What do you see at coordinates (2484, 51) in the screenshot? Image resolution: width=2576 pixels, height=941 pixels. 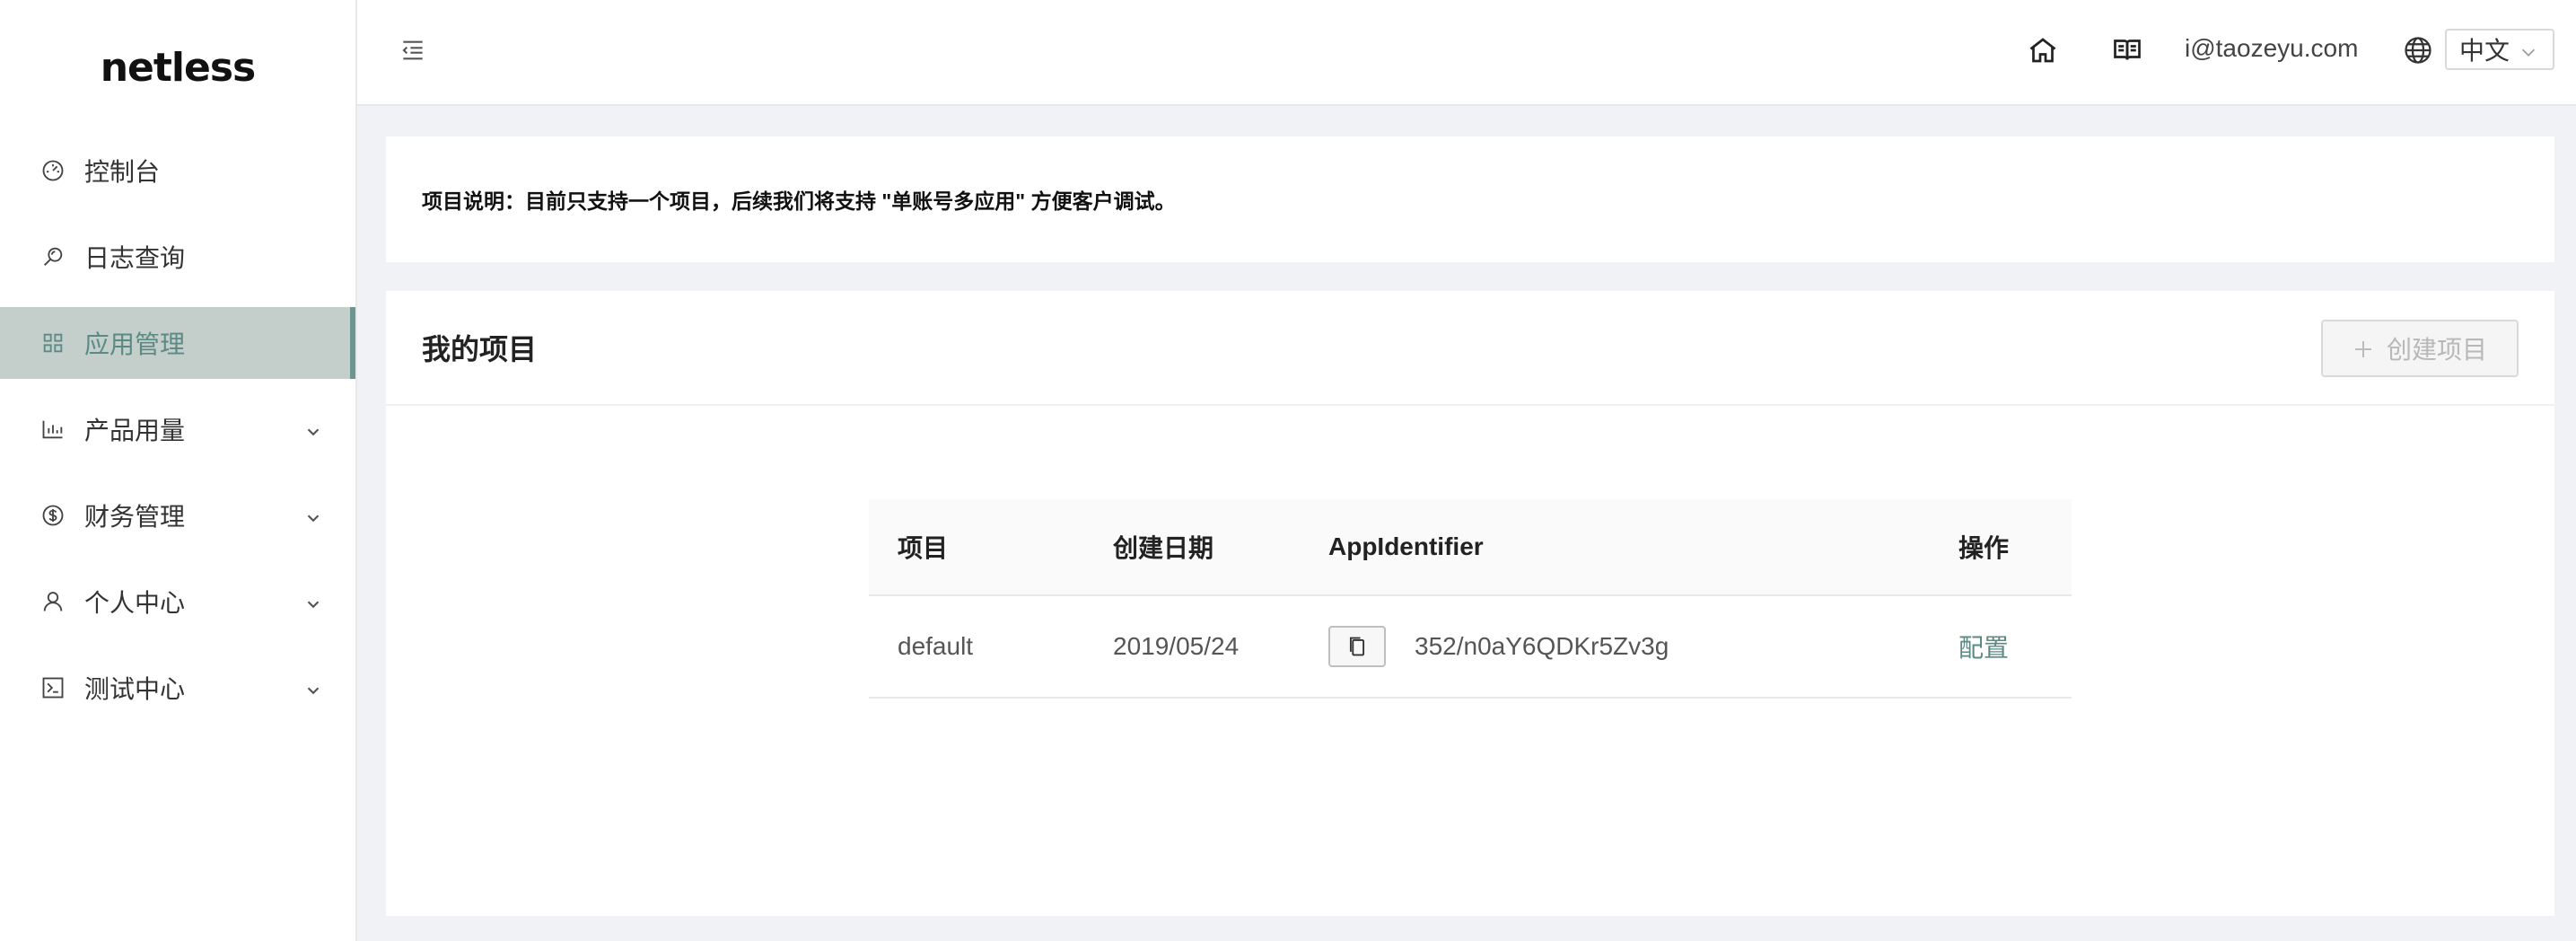 I see `language-value: 中文` at bounding box center [2484, 51].